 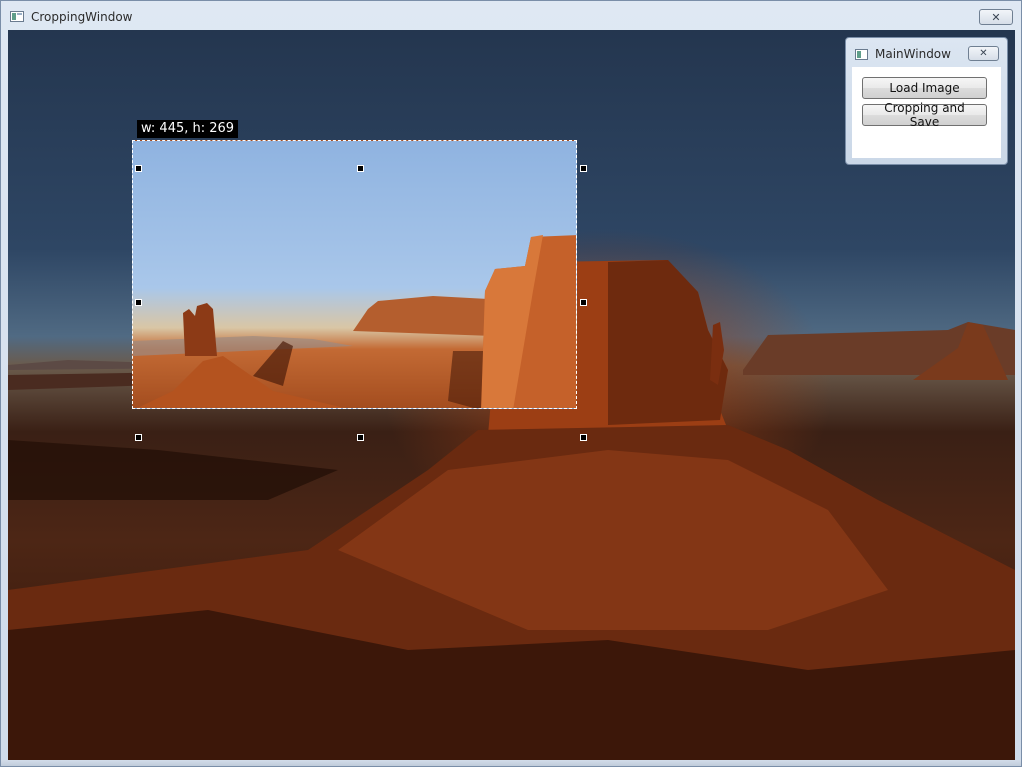 What do you see at coordinates (924, 88) in the screenshot?
I see `load-image-button: Load Image` at bounding box center [924, 88].